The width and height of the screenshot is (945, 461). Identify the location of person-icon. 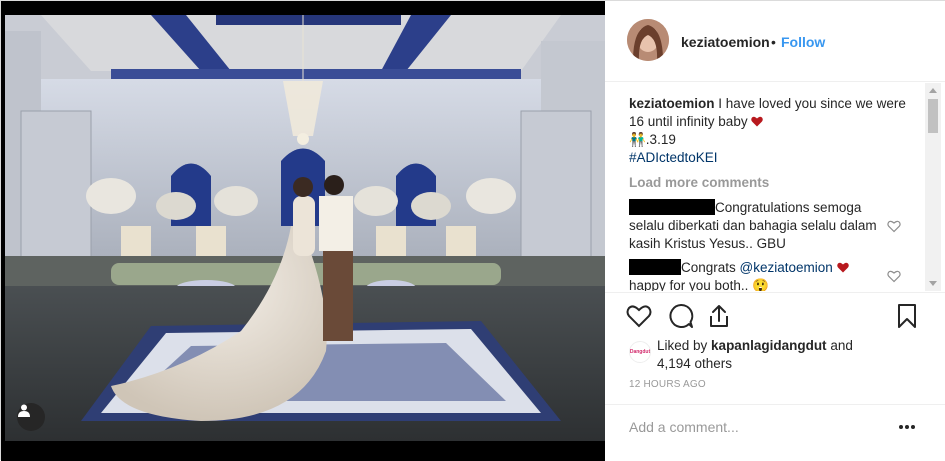
(24, 410).